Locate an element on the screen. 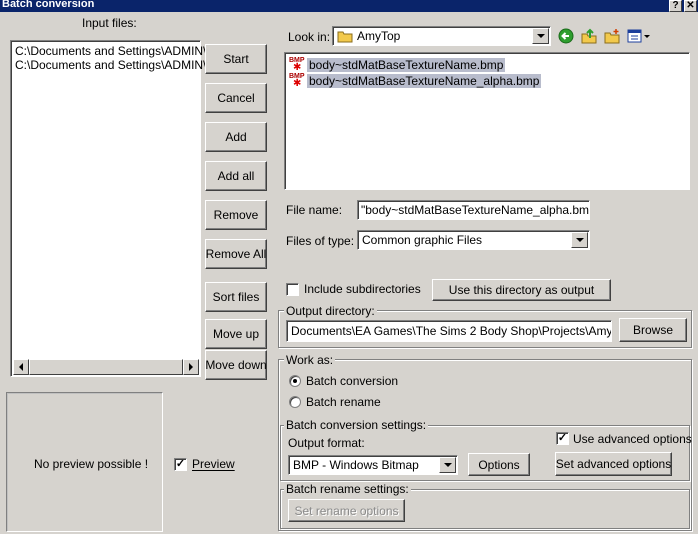  scroll-thumb is located at coordinates (106, 367).